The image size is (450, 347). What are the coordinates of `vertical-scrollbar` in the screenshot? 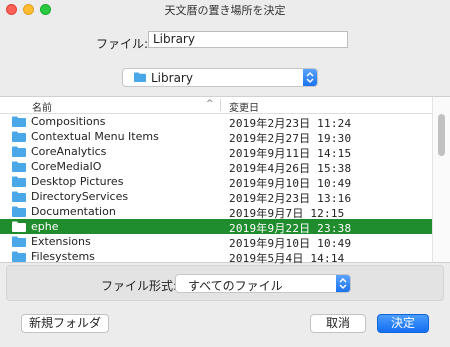 It's located at (441, 179).